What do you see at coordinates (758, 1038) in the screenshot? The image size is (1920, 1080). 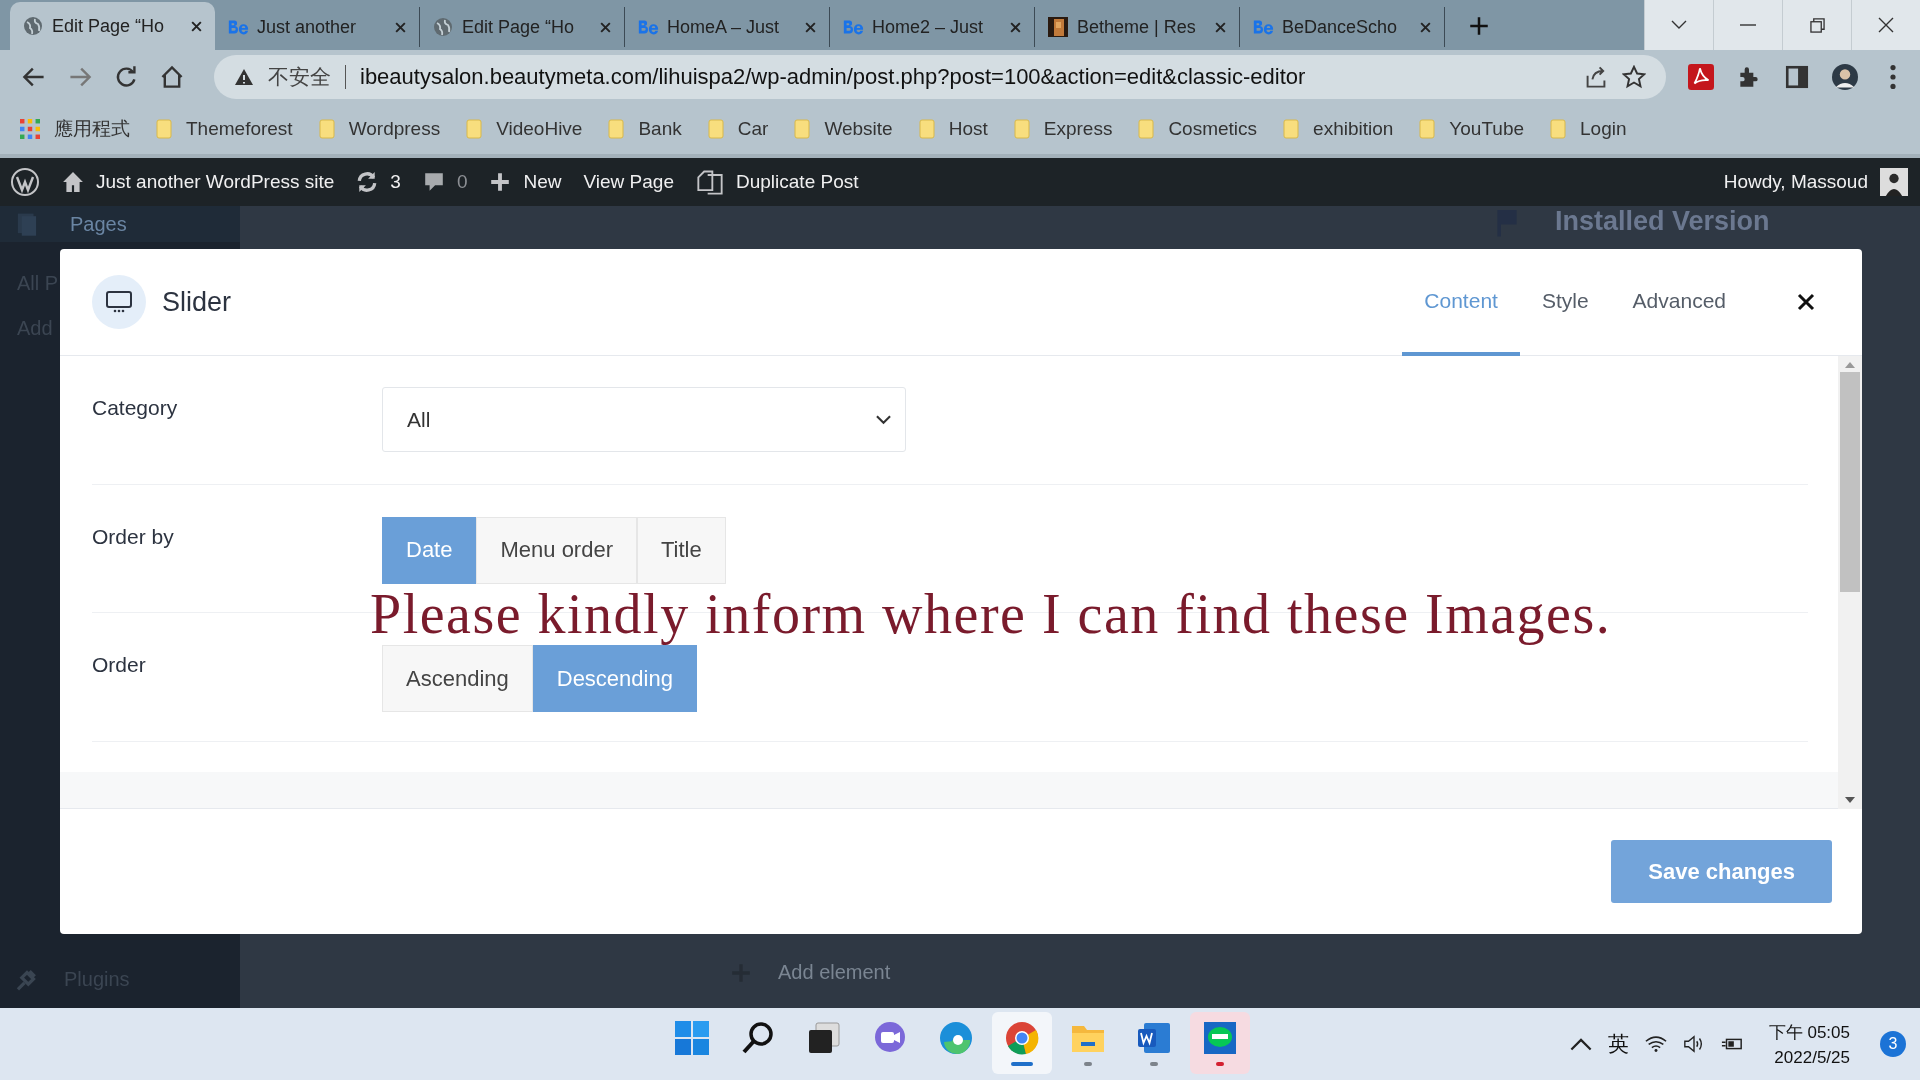 I see `search-icon` at bounding box center [758, 1038].